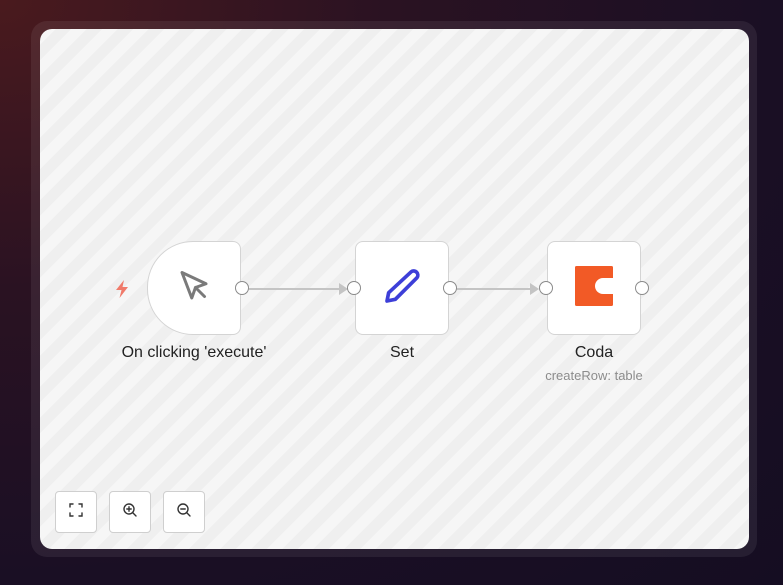  Describe the element at coordinates (402, 352) in the screenshot. I see `node-label-set: Set` at that location.